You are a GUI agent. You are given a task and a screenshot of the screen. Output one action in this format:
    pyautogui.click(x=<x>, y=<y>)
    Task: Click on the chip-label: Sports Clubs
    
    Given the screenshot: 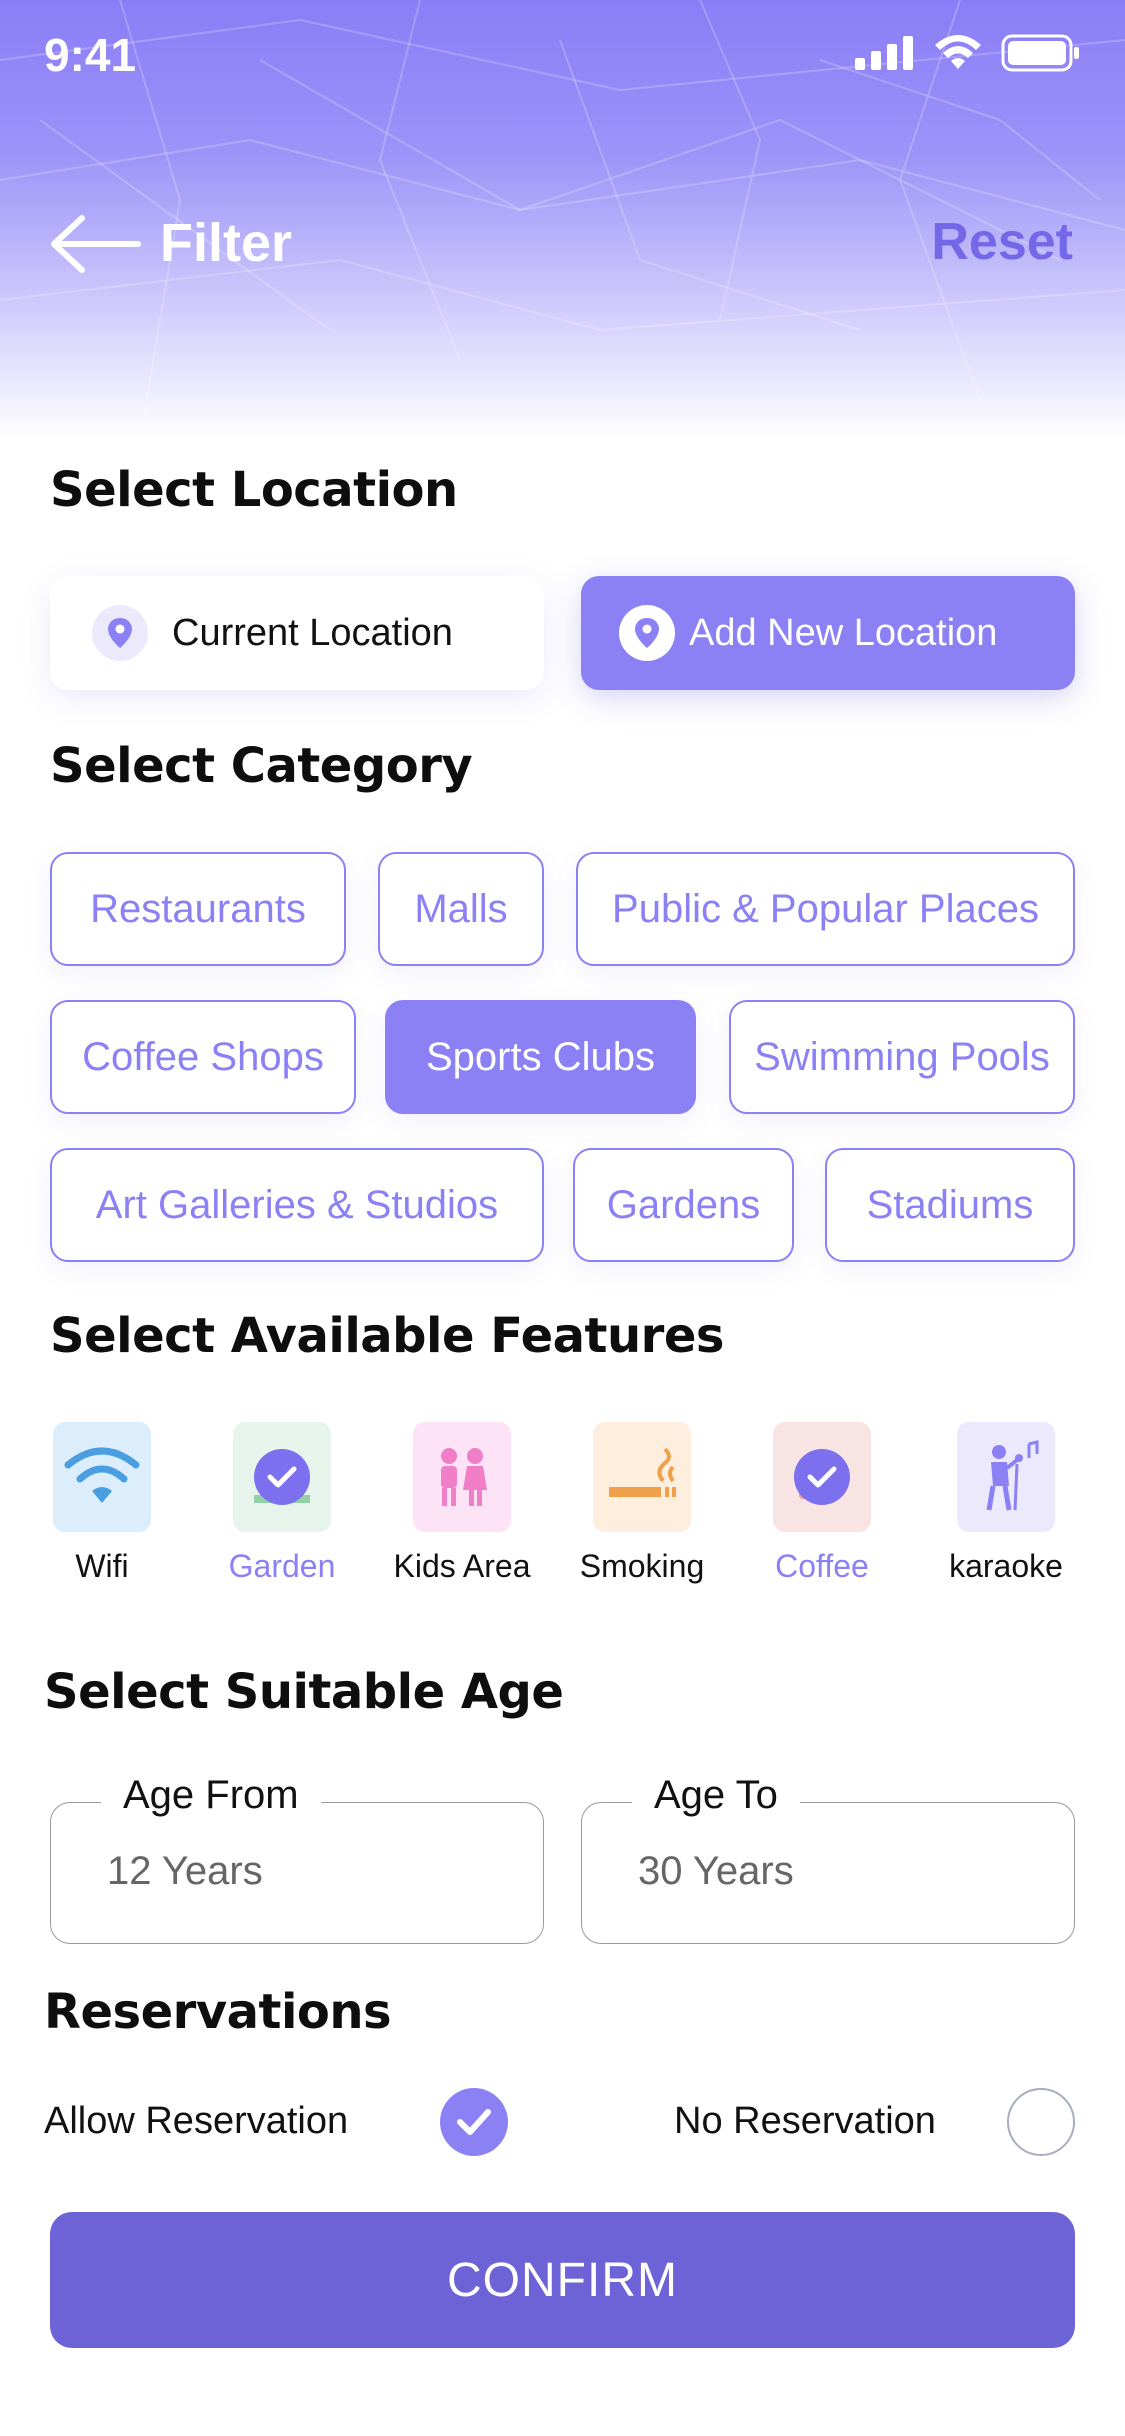 What is the action you would take?
    pyautogui.click(x=540, y=1056)
    